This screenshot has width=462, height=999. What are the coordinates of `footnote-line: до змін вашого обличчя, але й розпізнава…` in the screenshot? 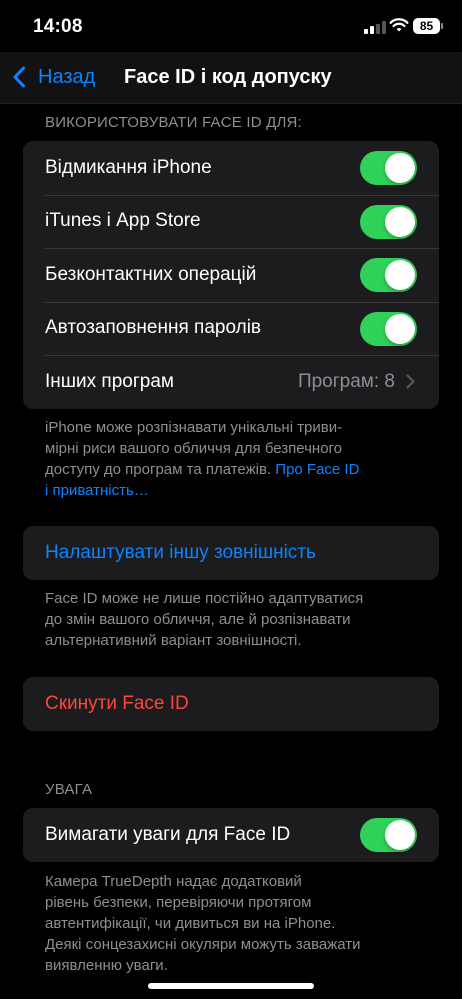 It's located at (198, 619).